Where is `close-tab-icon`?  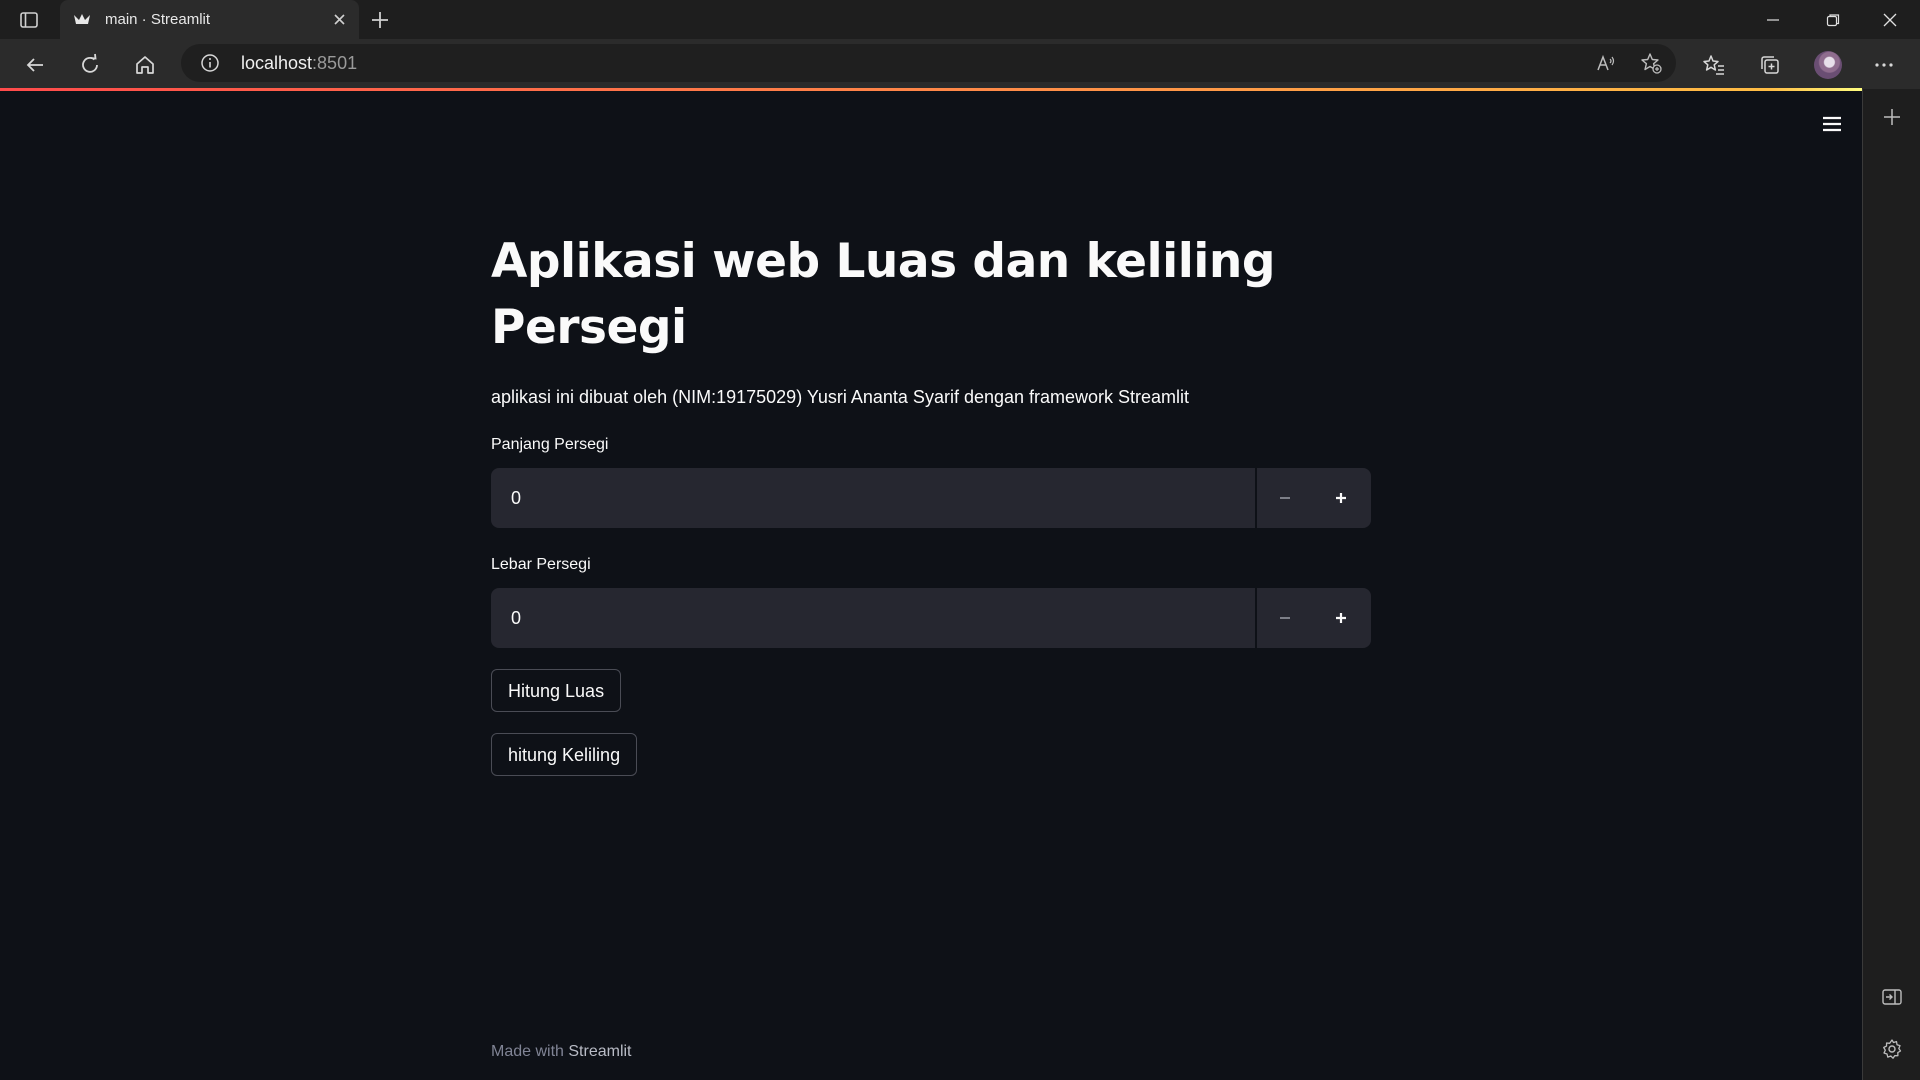 close-tab-icon is located at coordinates (339, 19).